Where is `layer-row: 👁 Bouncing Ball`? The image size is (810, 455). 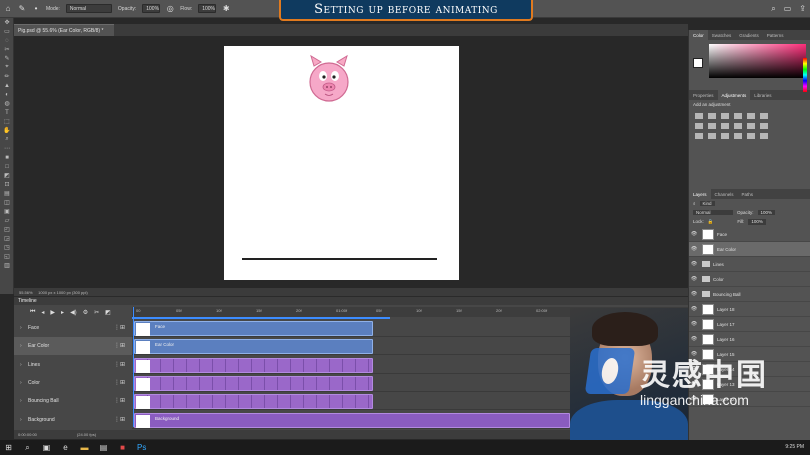 layer-row: 👁 Bouncing Ball is located at coordinates (749, 294).